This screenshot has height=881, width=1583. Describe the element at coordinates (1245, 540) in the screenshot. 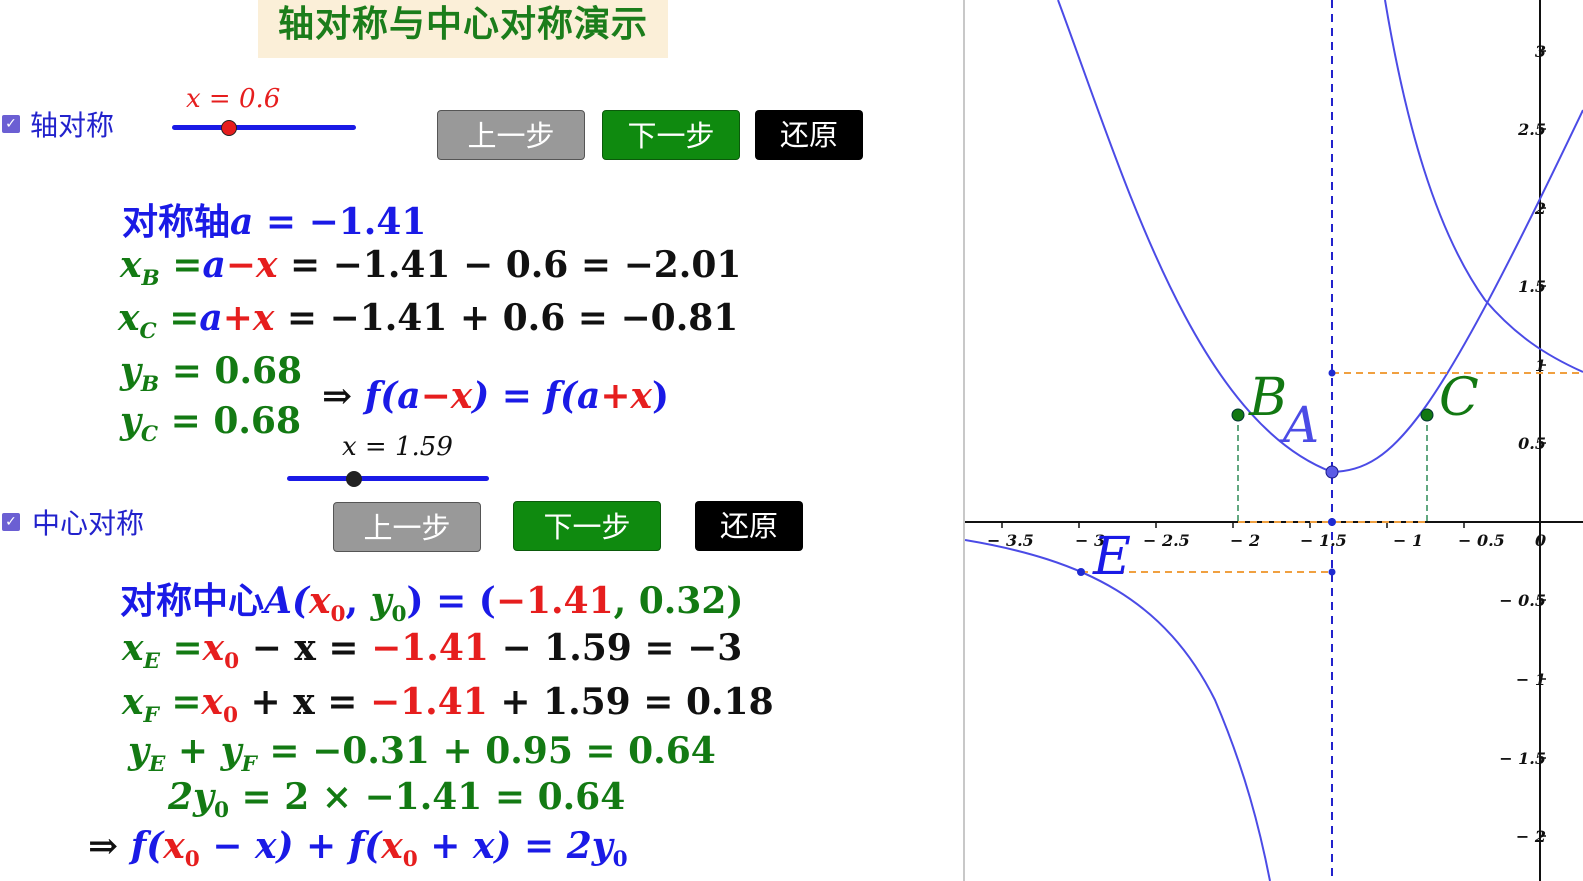

I see `x-tick-label: − 2` at that location.